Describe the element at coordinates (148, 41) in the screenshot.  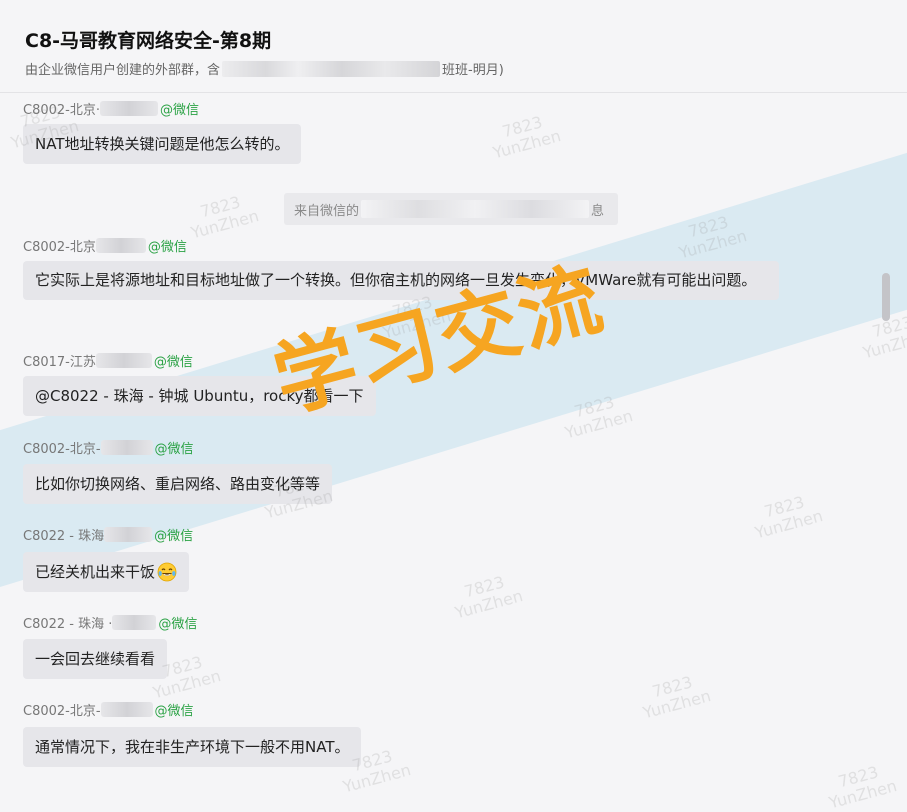
I see `group-title: C8-马哥教育网络安全-第8期` at that location.